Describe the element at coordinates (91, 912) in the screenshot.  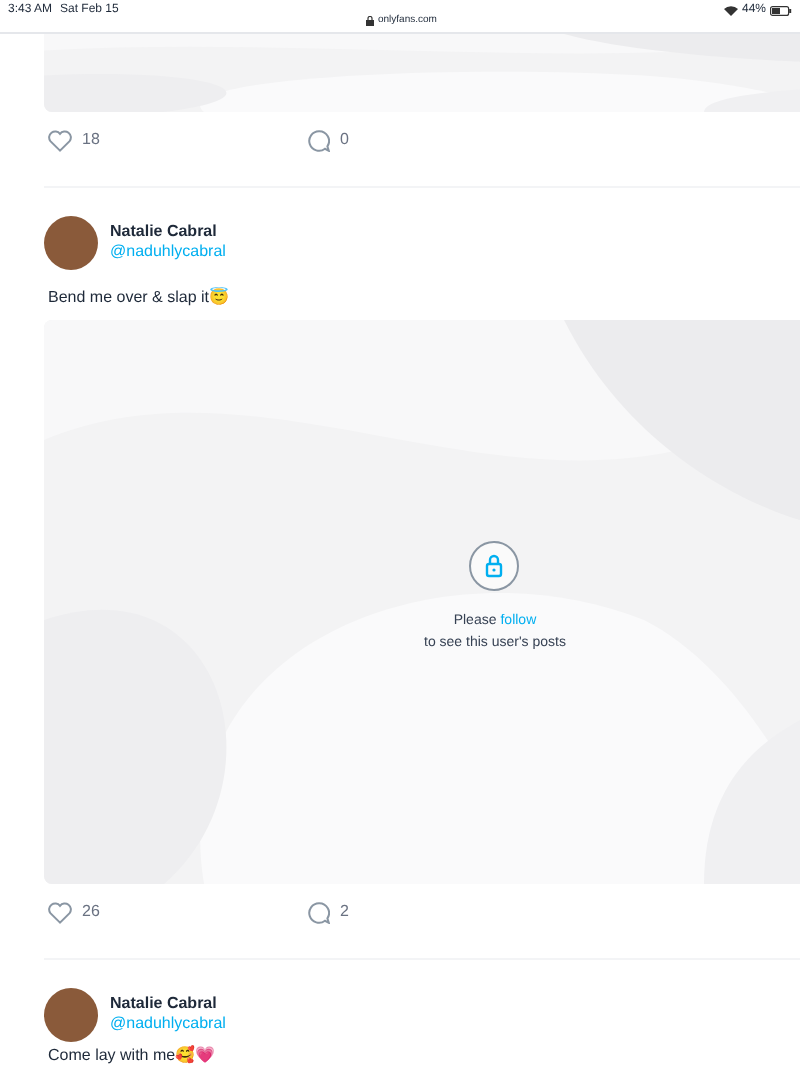
I see `like-count: 26` at that location.